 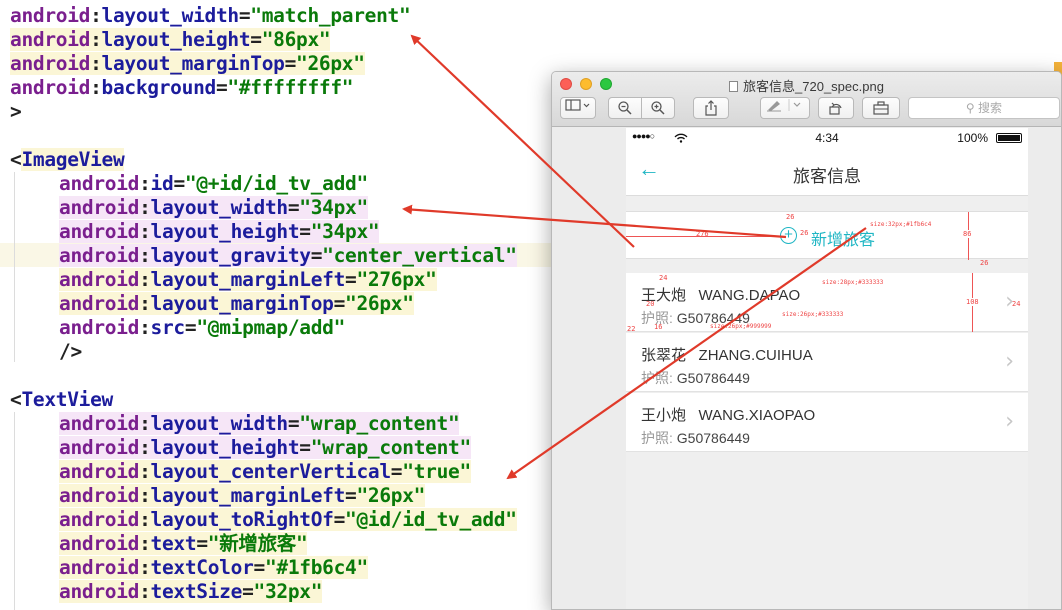 I want to click on share-icon, so click(x=711, y=108).